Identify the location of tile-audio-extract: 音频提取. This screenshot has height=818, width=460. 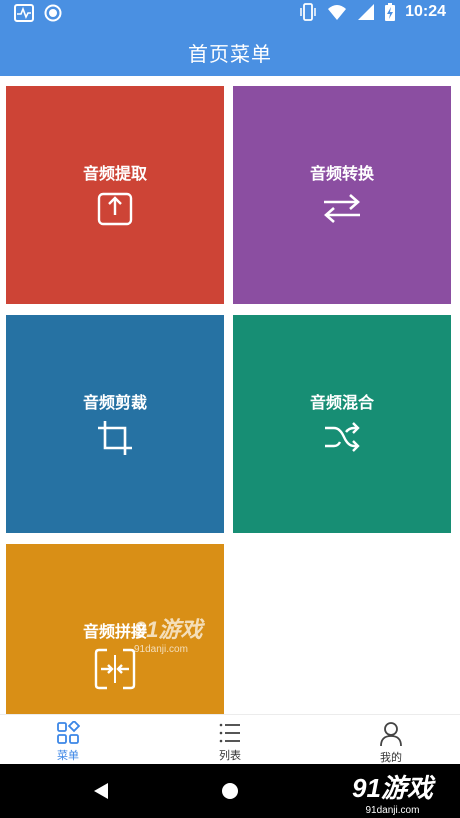
(115, 195).